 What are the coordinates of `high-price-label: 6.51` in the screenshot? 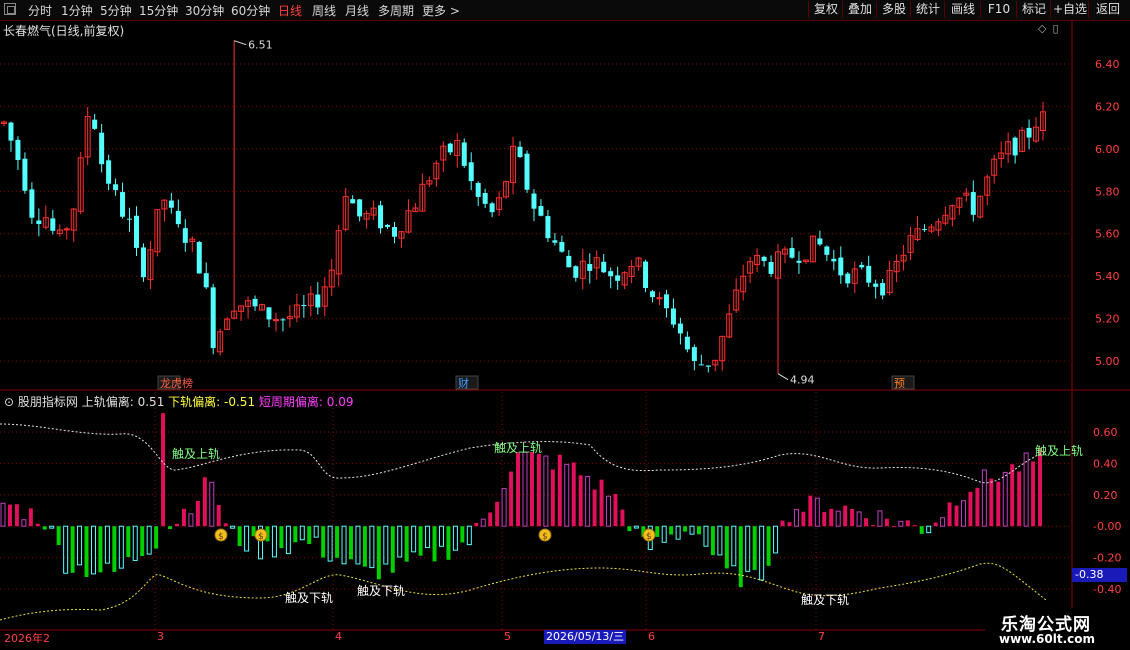 It's located at (260, 45).